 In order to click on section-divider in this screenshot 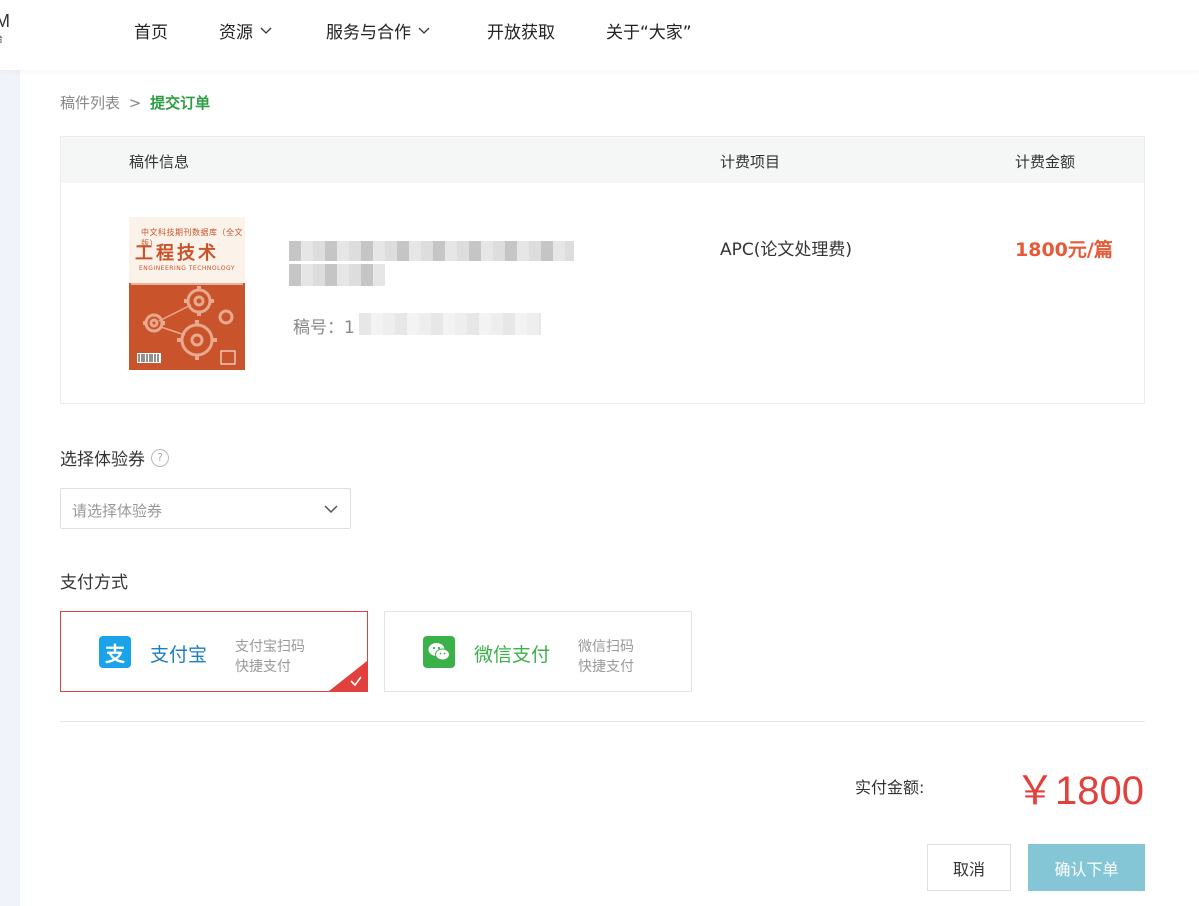, I will do `click(602, 721)`.